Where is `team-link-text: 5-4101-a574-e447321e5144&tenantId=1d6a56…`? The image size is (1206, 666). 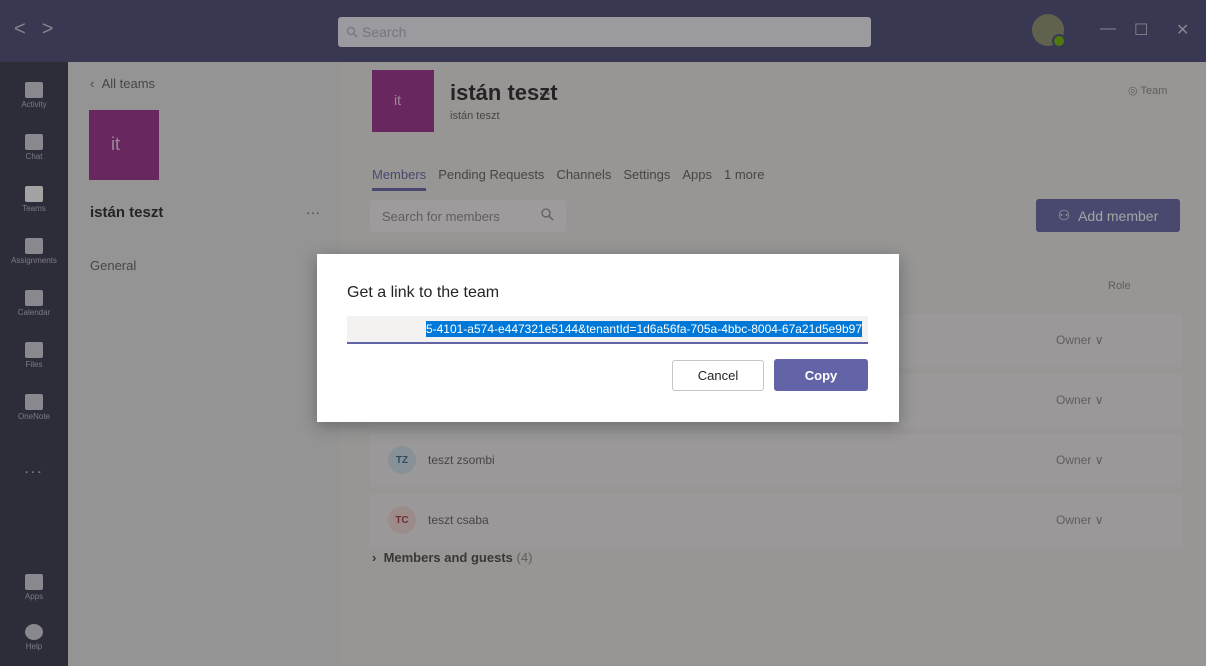 team-link-text: 5-4101-a574-e447321e5144&tenantId=1d6a56… is located at coordinates (643, 329).